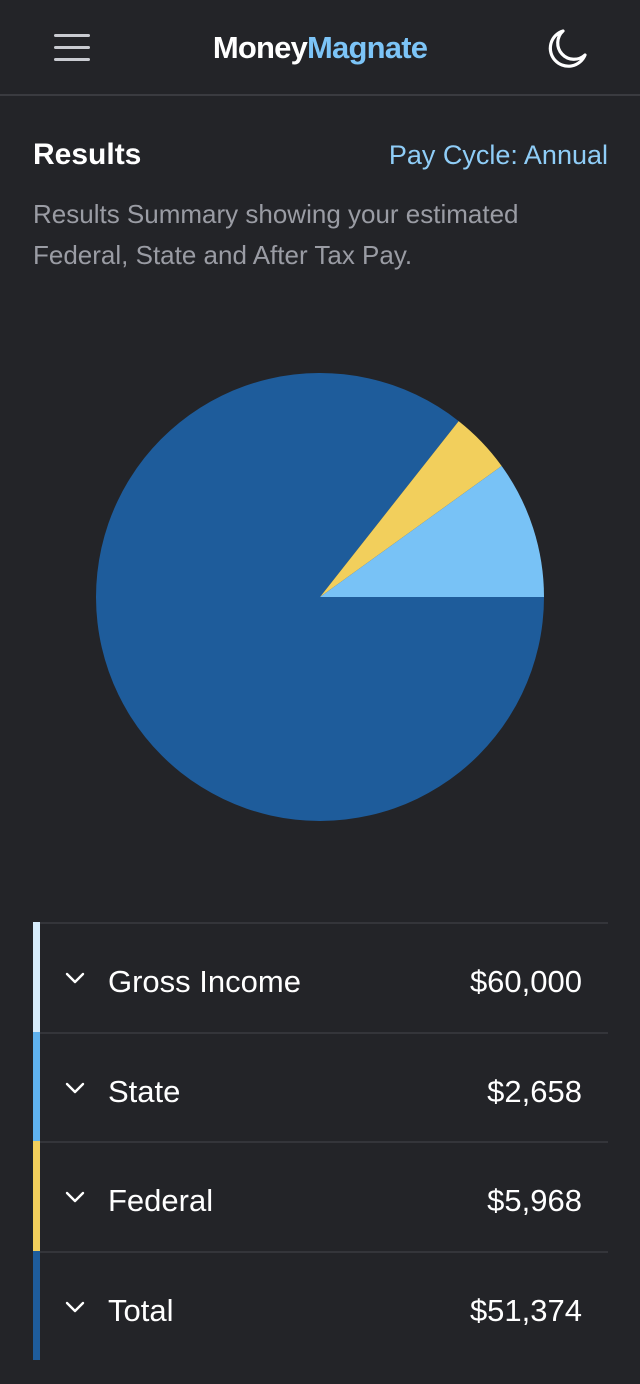  I want to click on breakdown-row: Gross Income $60,000, so click(320, 977).